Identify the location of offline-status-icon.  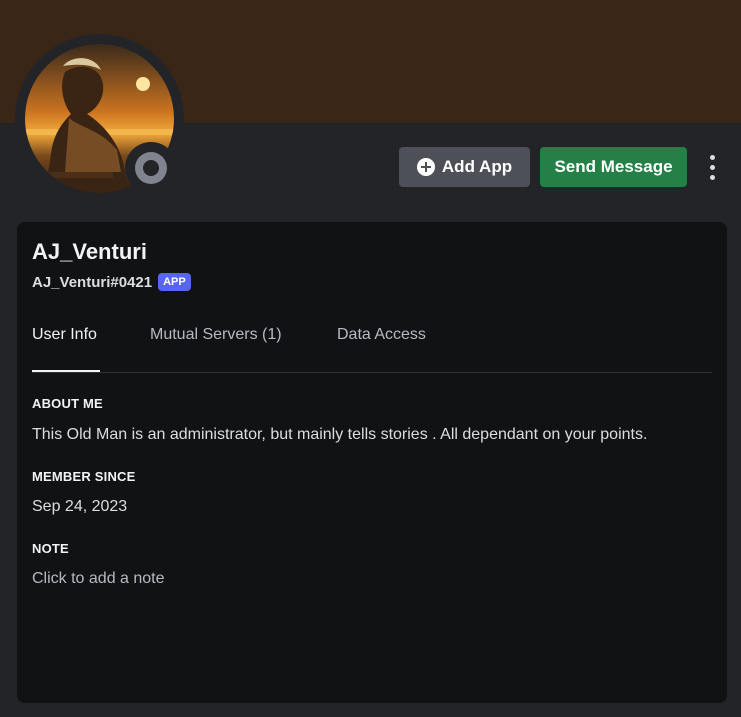
(151, 168).